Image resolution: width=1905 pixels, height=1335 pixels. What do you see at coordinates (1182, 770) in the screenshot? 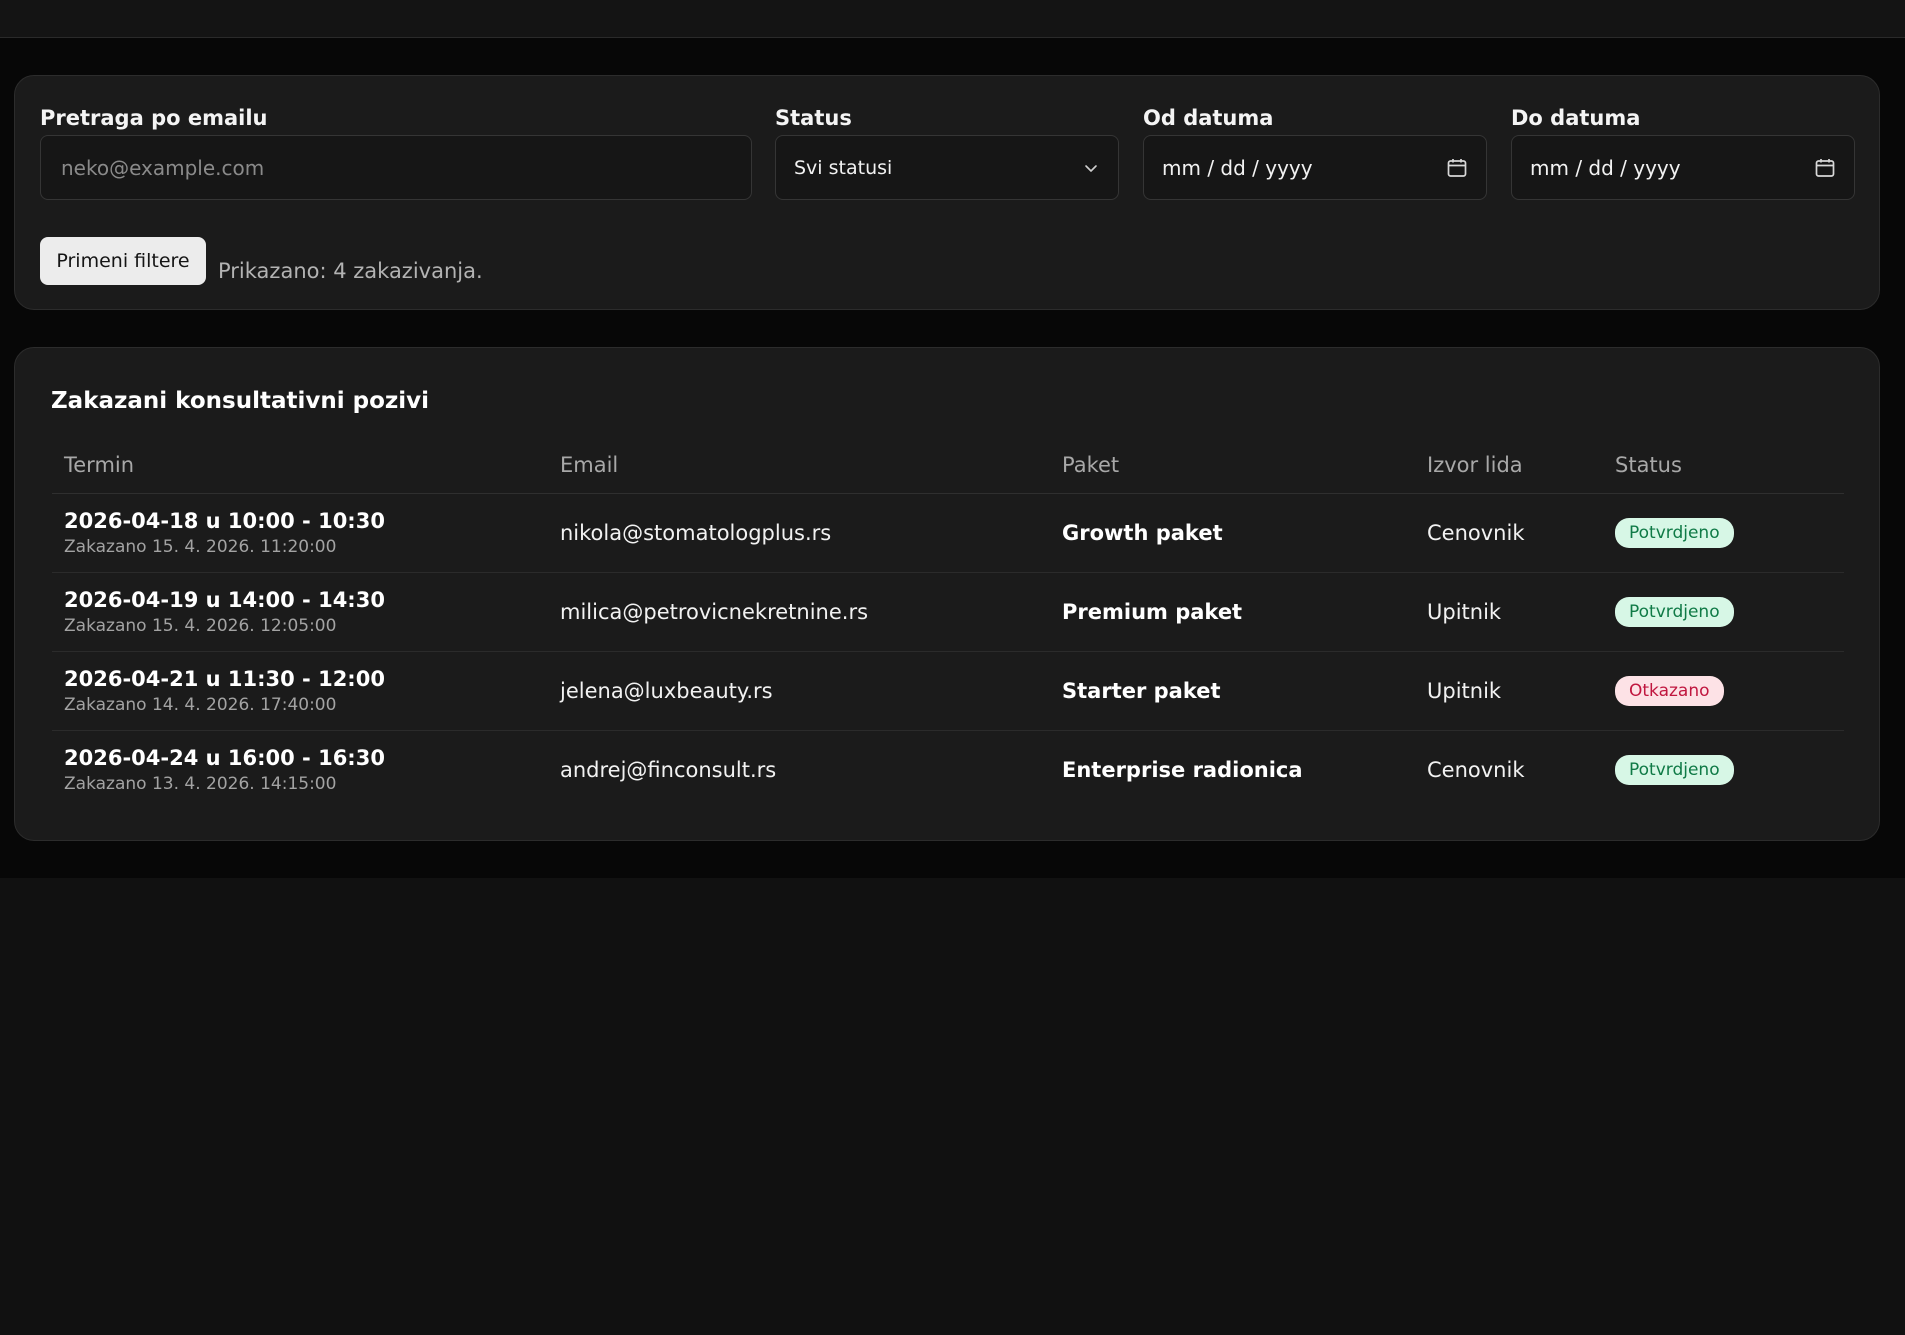
I see `package-cell: Enterprise radionica` at bounding box center [1182, 770].